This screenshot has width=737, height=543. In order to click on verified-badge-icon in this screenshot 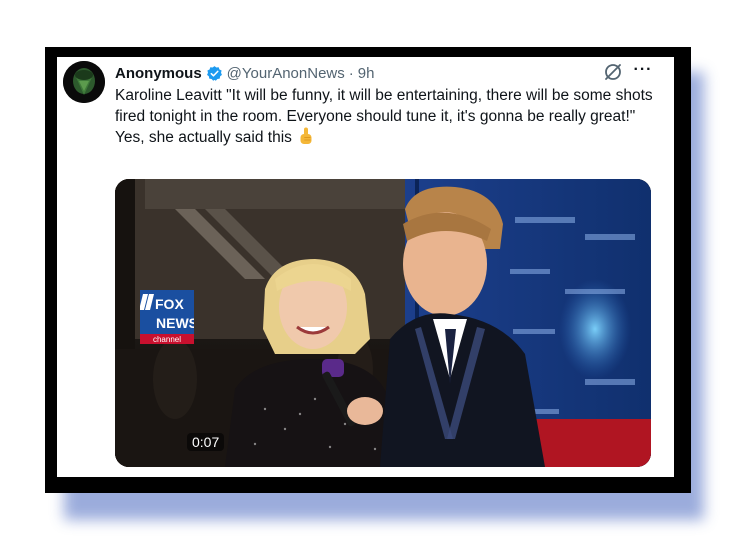, I will do `click(214, 73)`.